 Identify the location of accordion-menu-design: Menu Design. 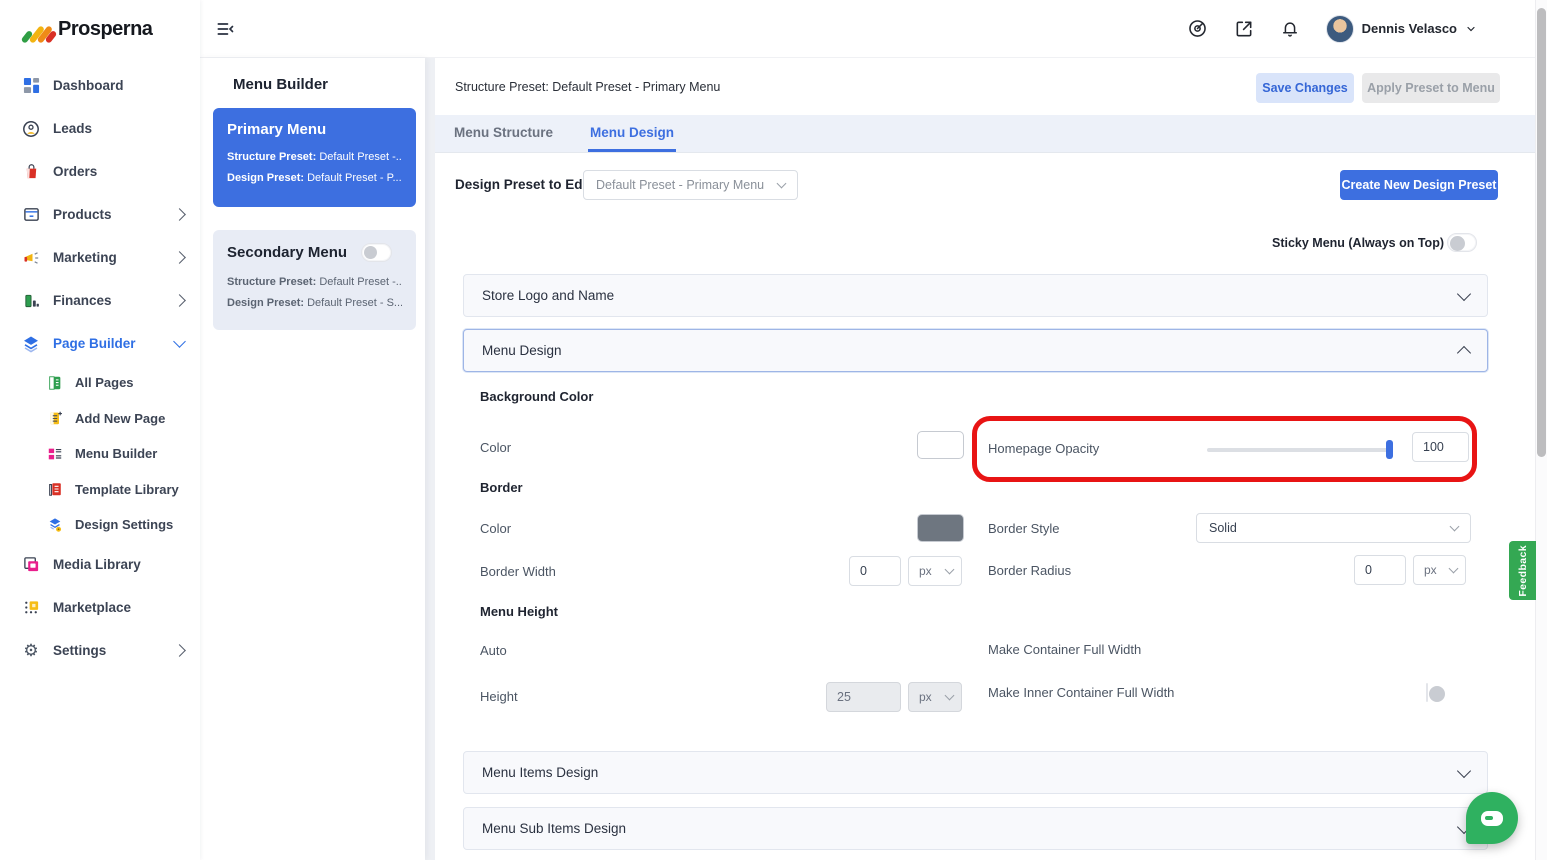
(975, 350).